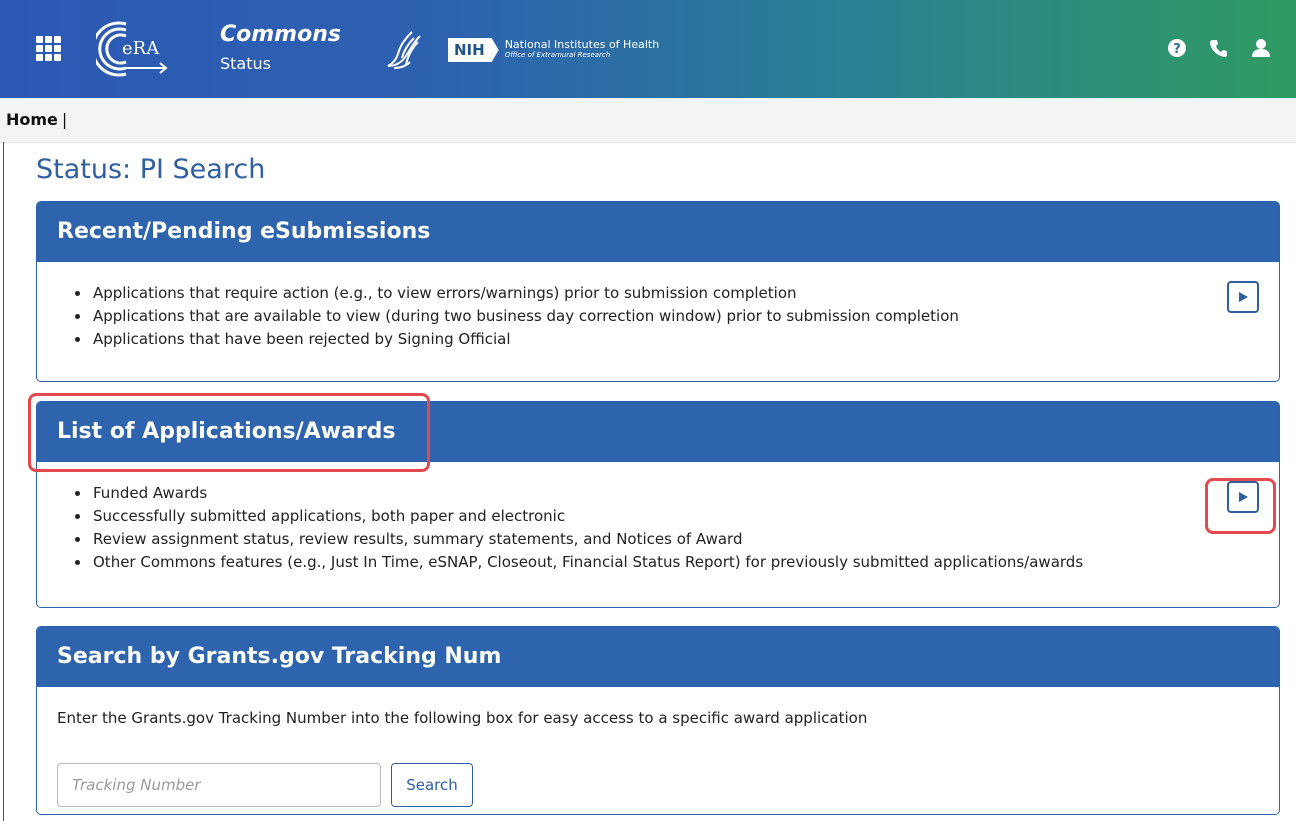  I want to click on app-name: Commons, so click(280, 34).